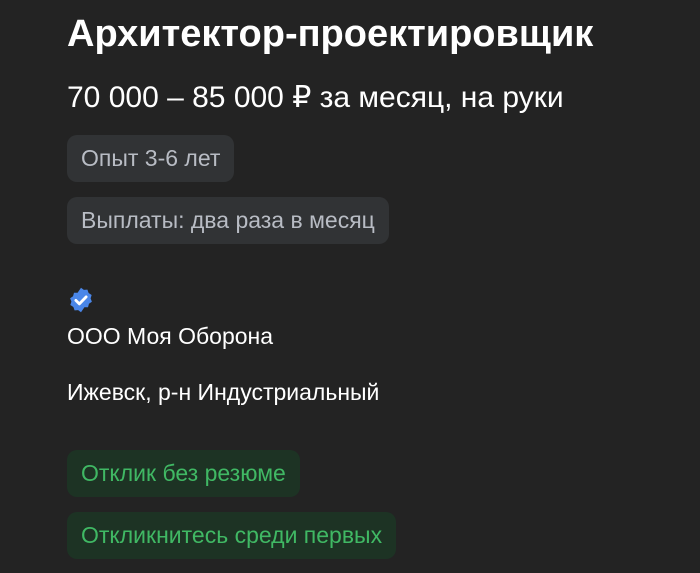  I want to click on verified-badge-icon, so click(81, 300).